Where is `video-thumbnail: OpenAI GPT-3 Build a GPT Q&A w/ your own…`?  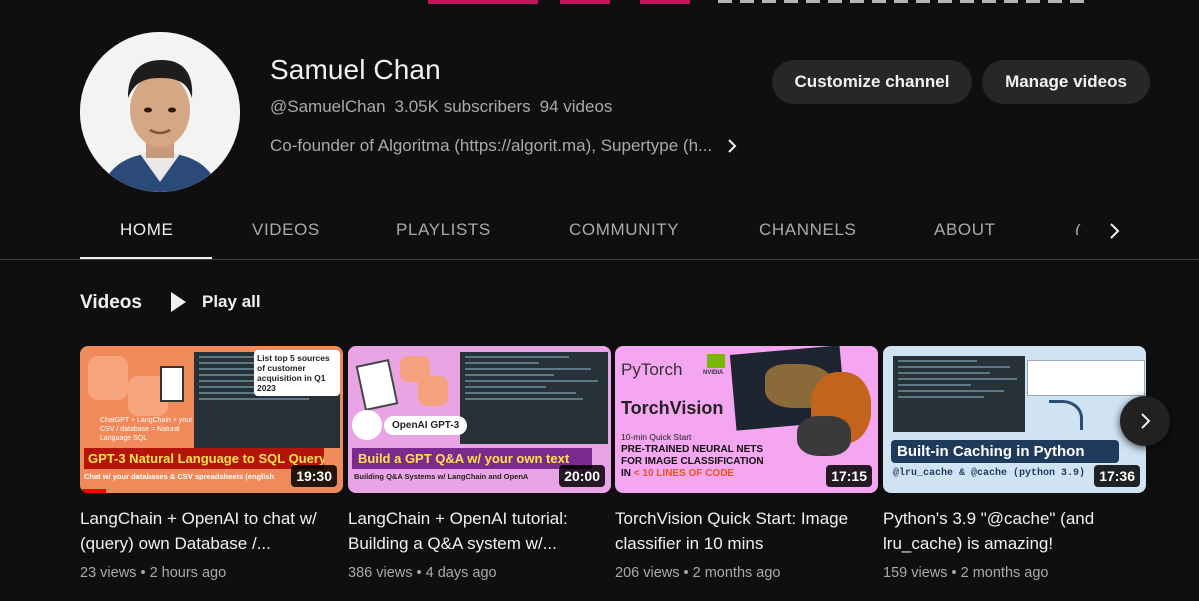
video-thumbnail: OpenAI GPT-3 Build a GPT Q&A w/ your own… is located at coordinates (479, 419).